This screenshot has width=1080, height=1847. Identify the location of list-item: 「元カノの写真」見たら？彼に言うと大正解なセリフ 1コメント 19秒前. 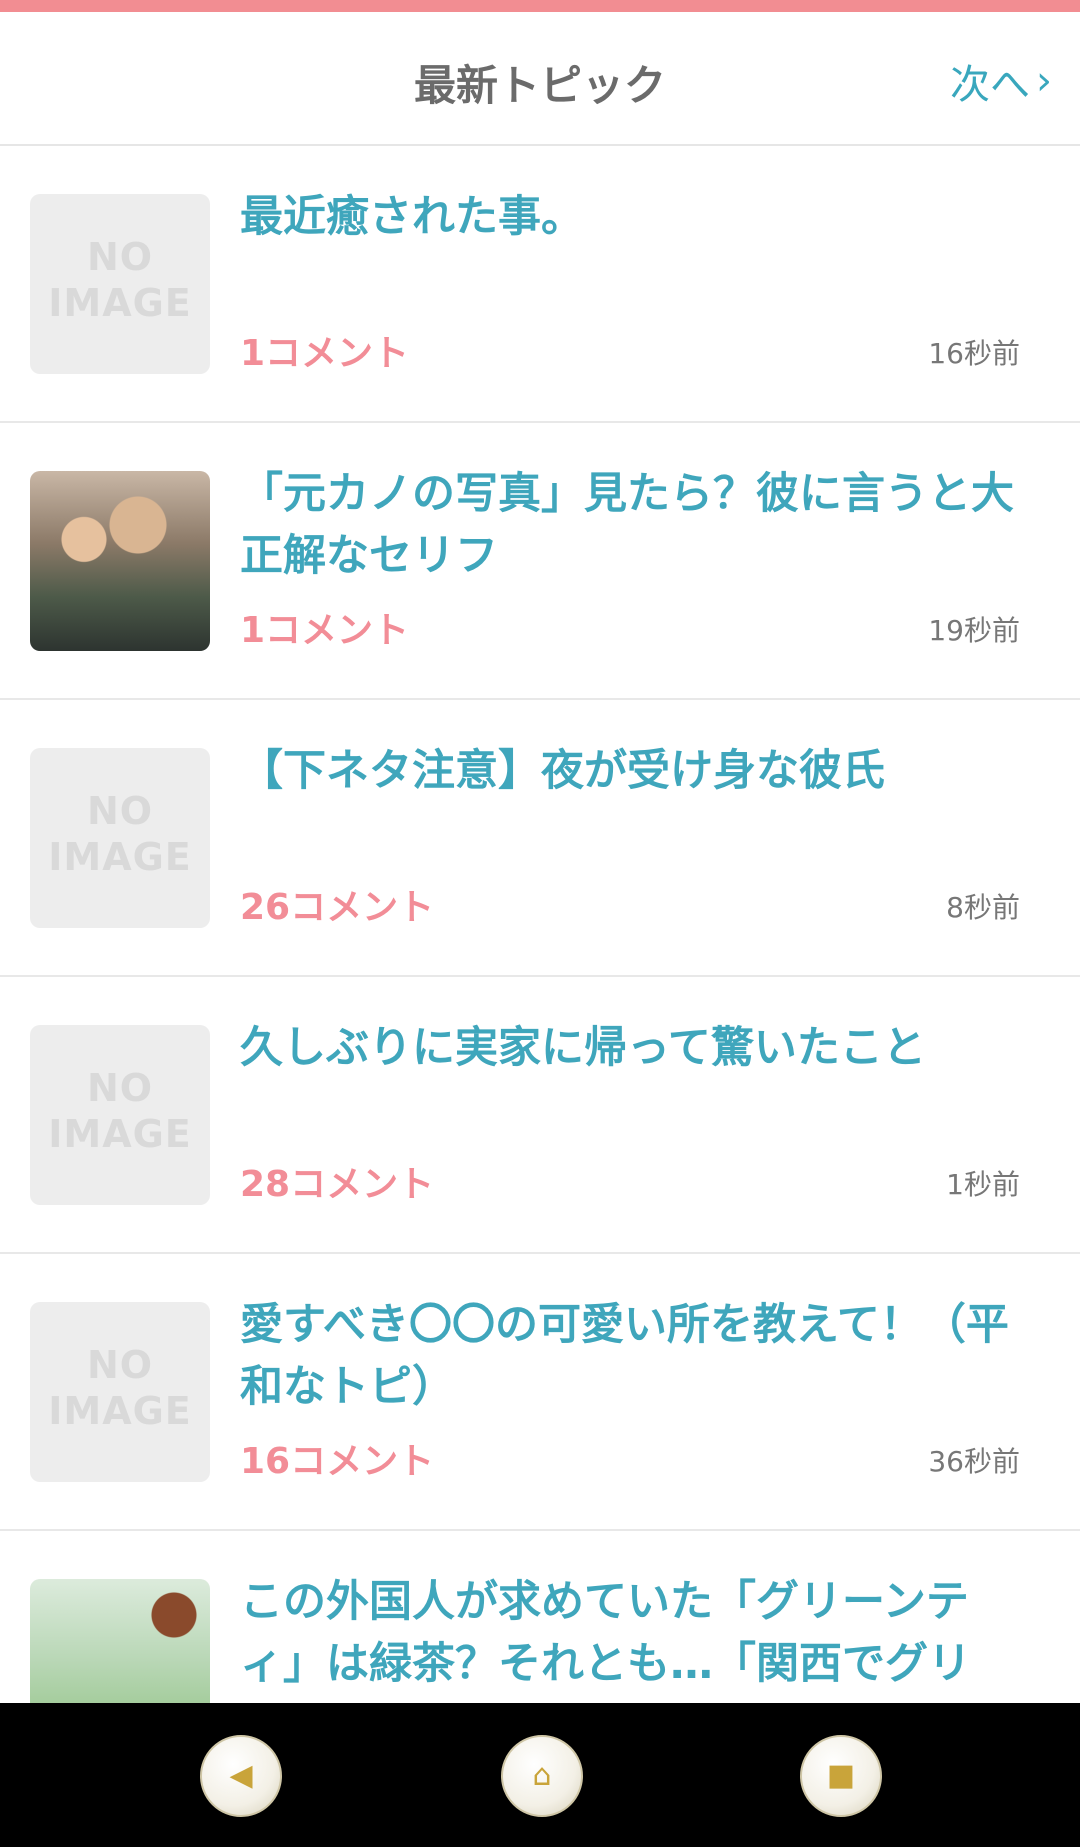
(540, 561).